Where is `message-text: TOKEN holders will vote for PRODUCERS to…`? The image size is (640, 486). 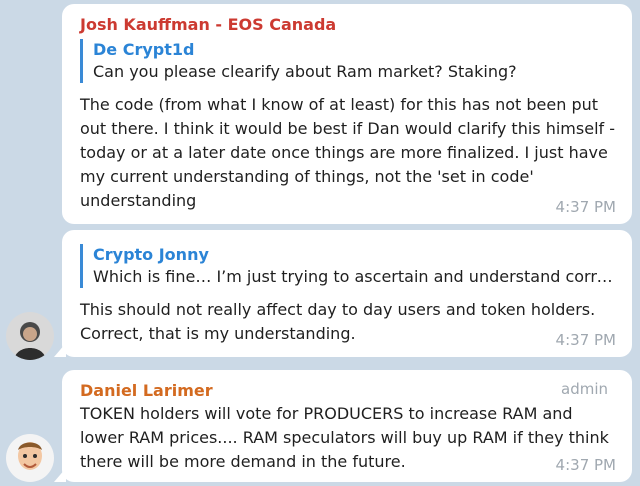 message-text: TOKEN holders will vote for PRODUCERS to… is located at coordinates (344, 437).